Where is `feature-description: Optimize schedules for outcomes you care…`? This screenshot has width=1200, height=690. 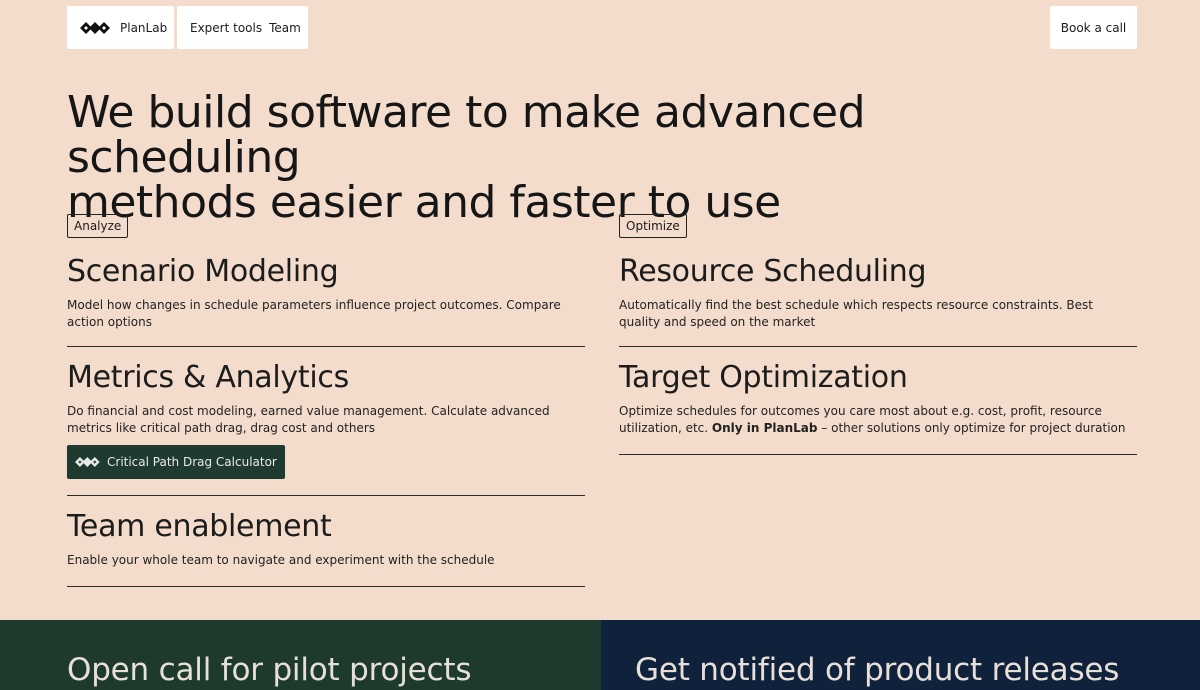 feature-description: Optimize schedules for outcomes you care… is located at coordinates (878, 420).